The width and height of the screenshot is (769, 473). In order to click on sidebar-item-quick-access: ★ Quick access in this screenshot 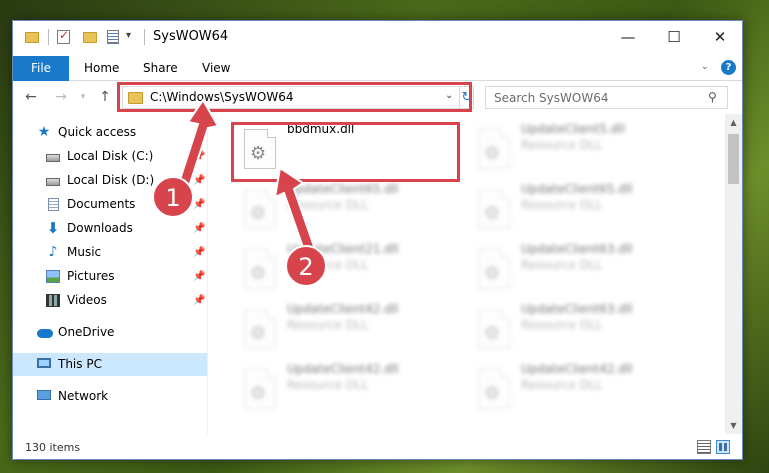, I will do `click(110, 132)`.